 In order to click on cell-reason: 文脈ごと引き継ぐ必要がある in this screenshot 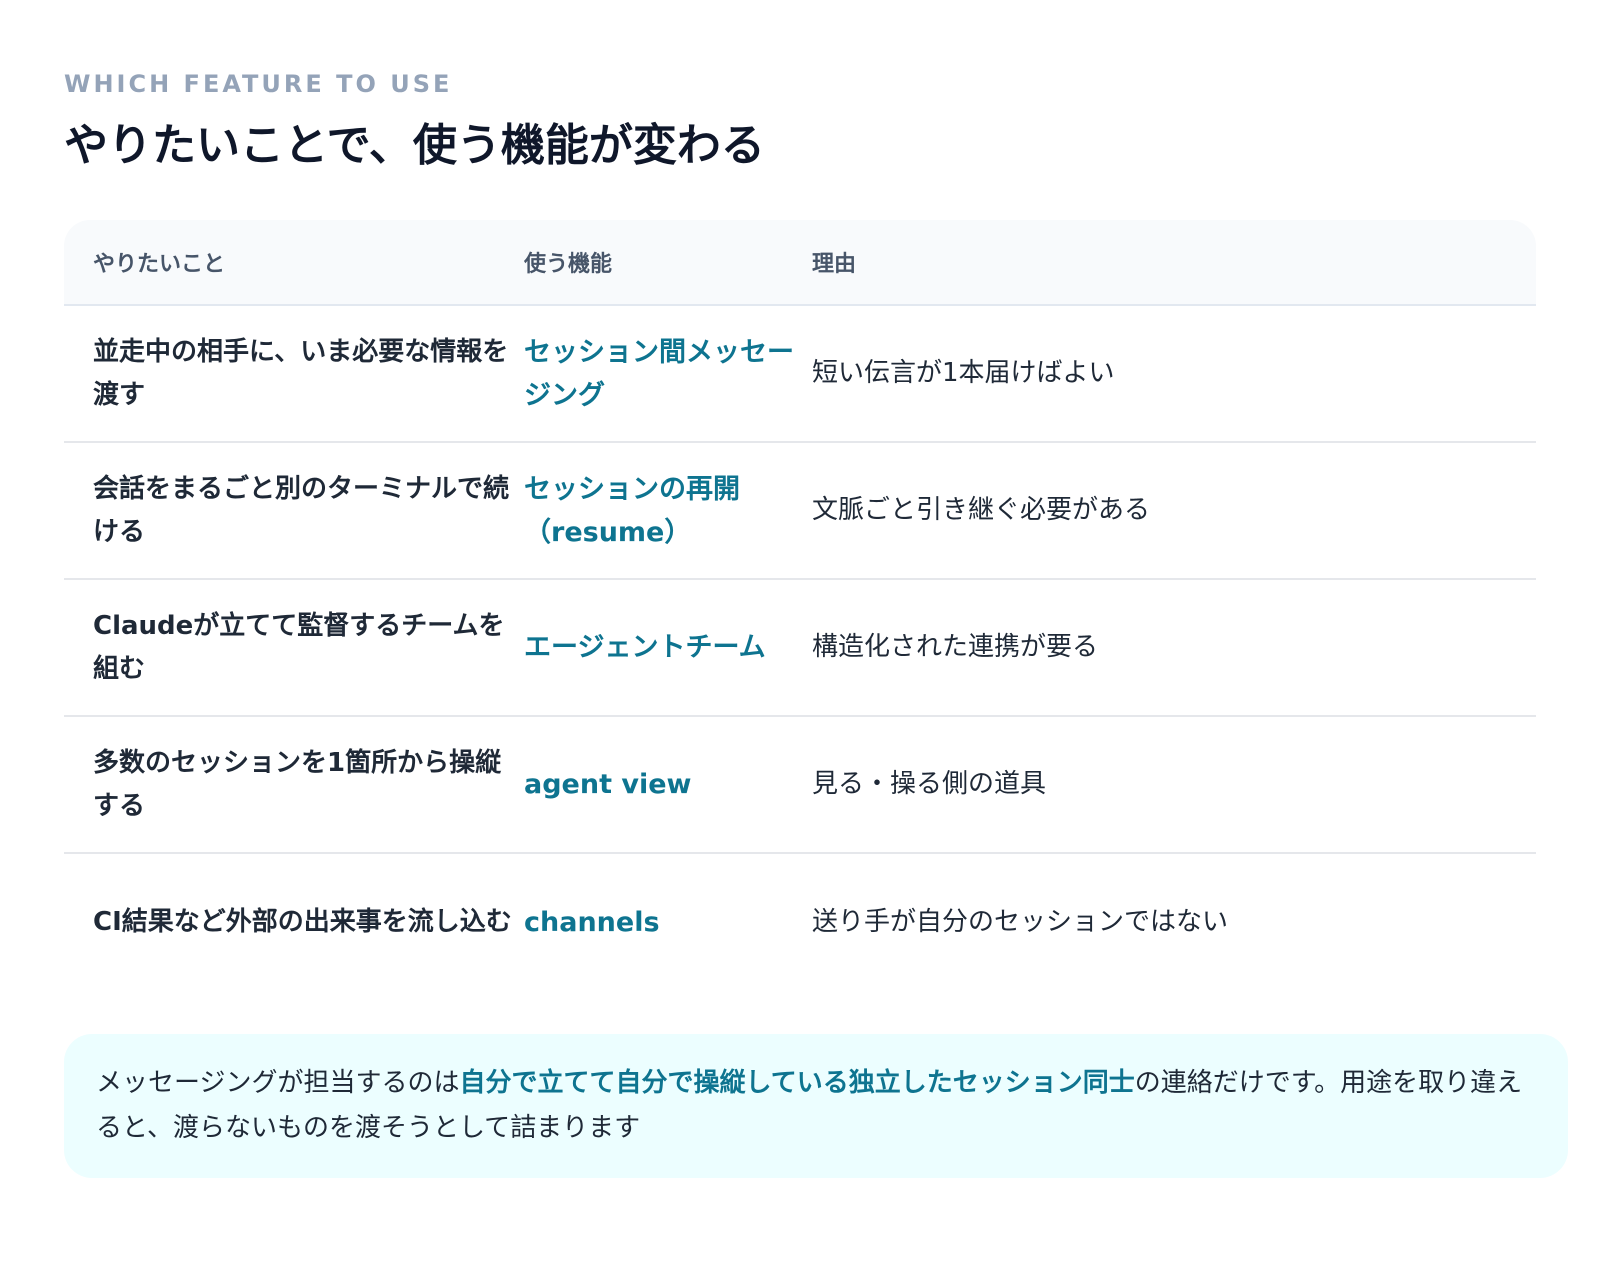, I will do `click(1174, 511)`.